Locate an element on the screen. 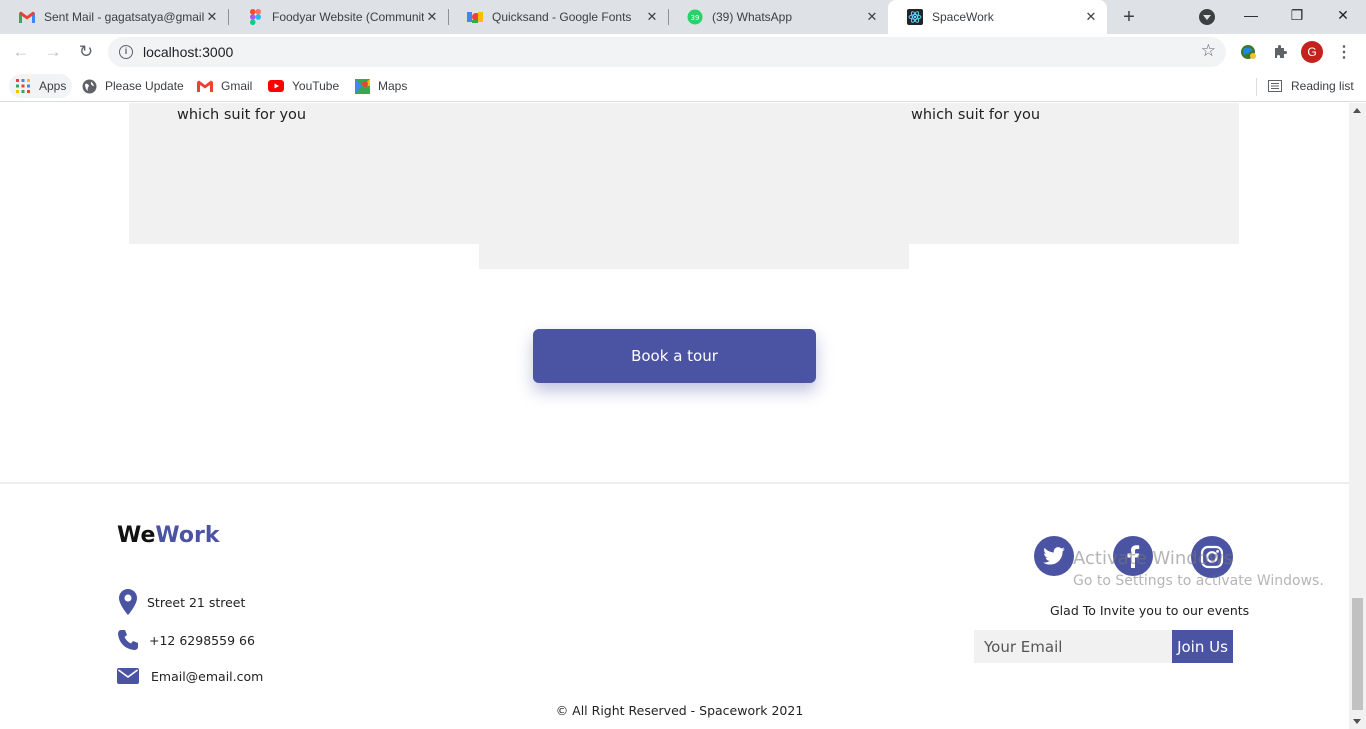  whatsapp-icon: 39 is located at coordinates (695, 17).